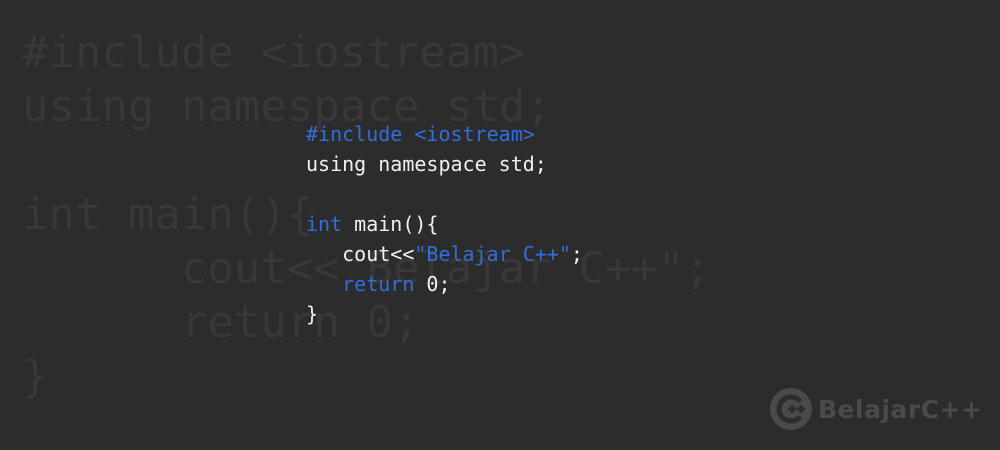  I want to click on code-line-using: using namespace std;, so click(444, 164).